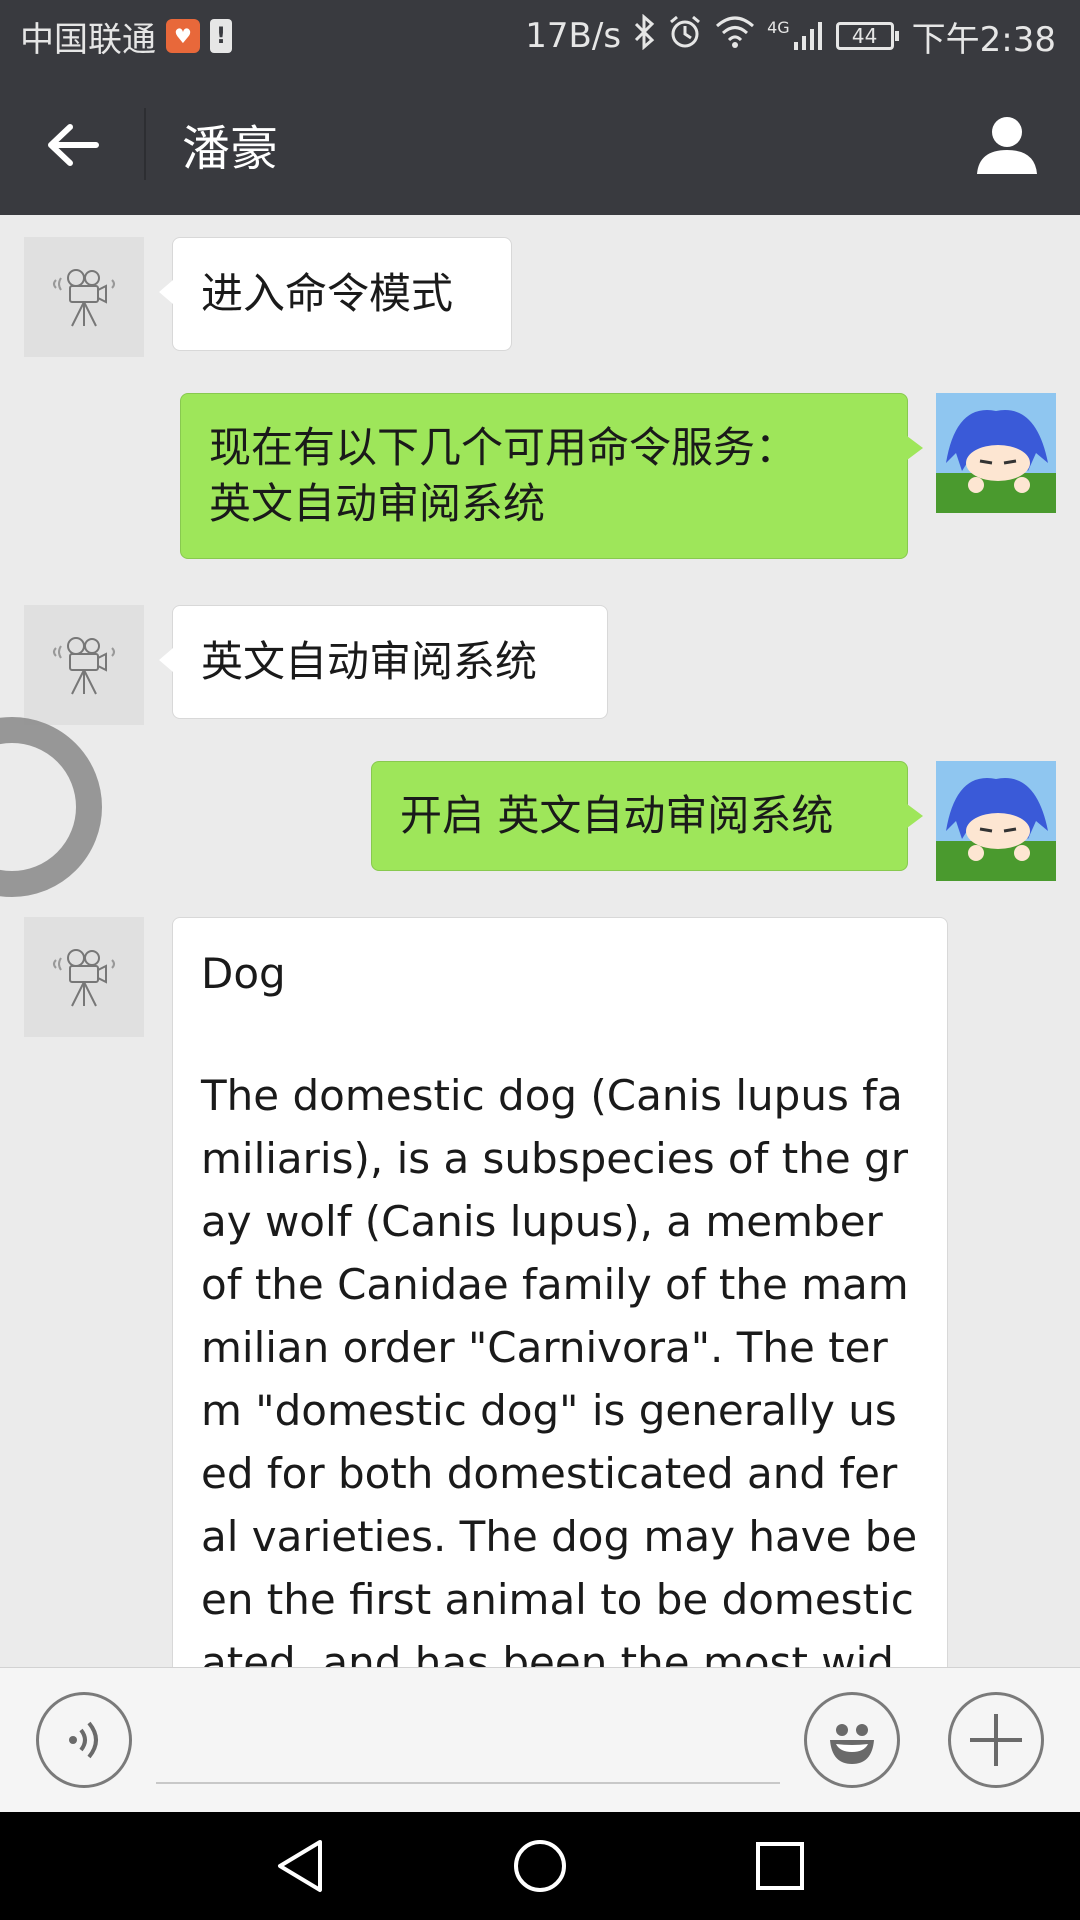  I want to click on plus-icon, so click(996, 1740).